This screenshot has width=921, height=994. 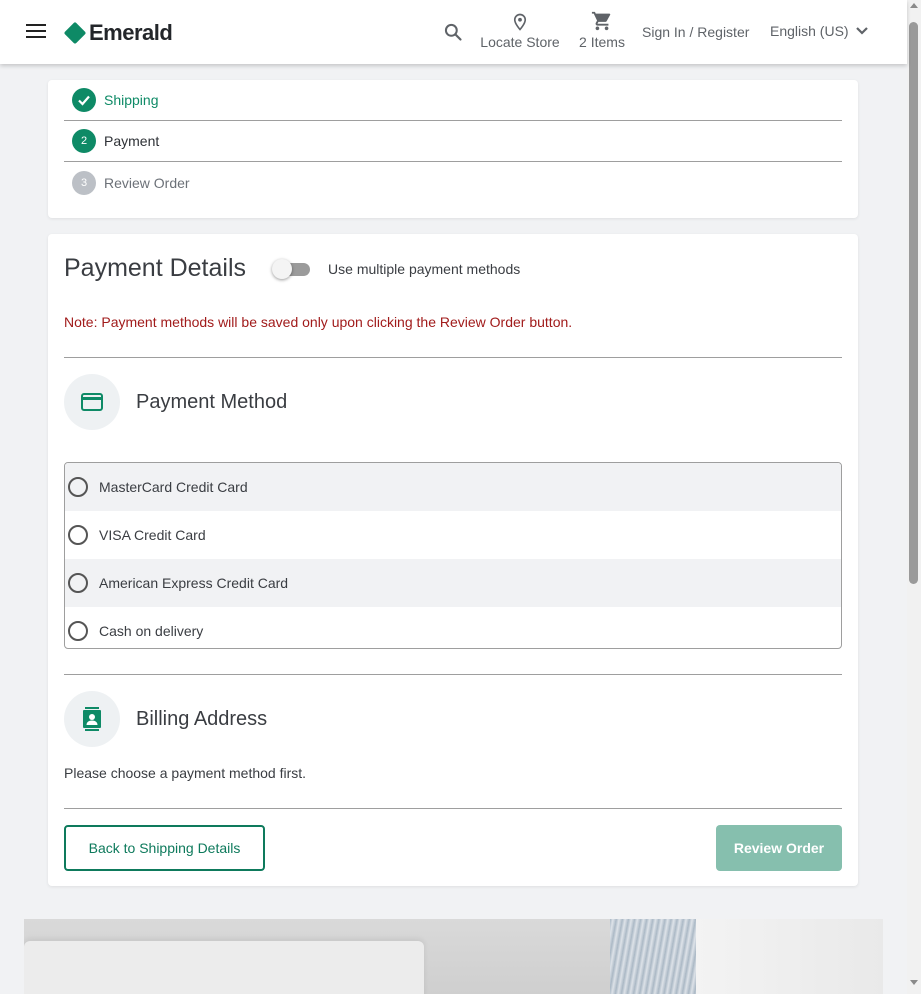 I want to click on step-shipping: Shipping, so click(x=453, y=100).